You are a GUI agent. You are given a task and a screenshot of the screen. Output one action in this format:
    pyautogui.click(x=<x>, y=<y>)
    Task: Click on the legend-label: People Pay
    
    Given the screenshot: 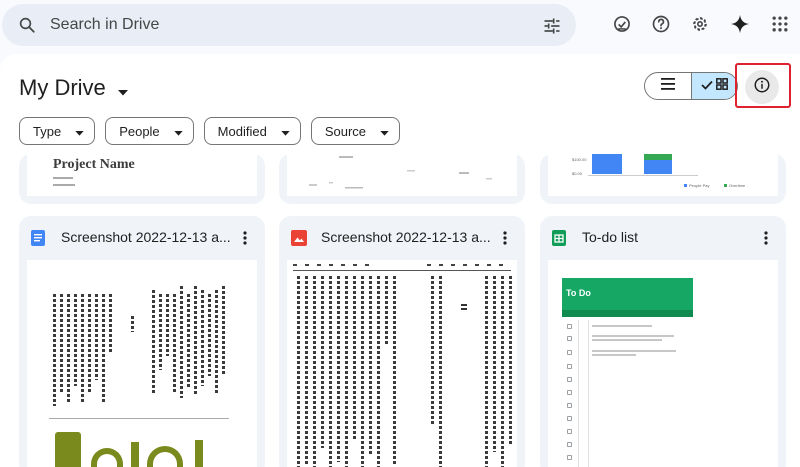 What is the action you would take?
    pyautogui.click(x=699, y=185)
    